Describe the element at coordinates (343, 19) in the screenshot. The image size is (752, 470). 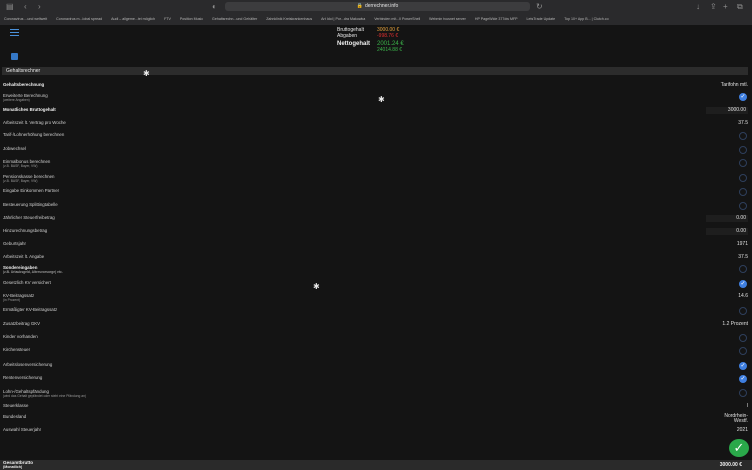
I see `bookmark-item: Art Idol | Por...dra Makowka` at that location.